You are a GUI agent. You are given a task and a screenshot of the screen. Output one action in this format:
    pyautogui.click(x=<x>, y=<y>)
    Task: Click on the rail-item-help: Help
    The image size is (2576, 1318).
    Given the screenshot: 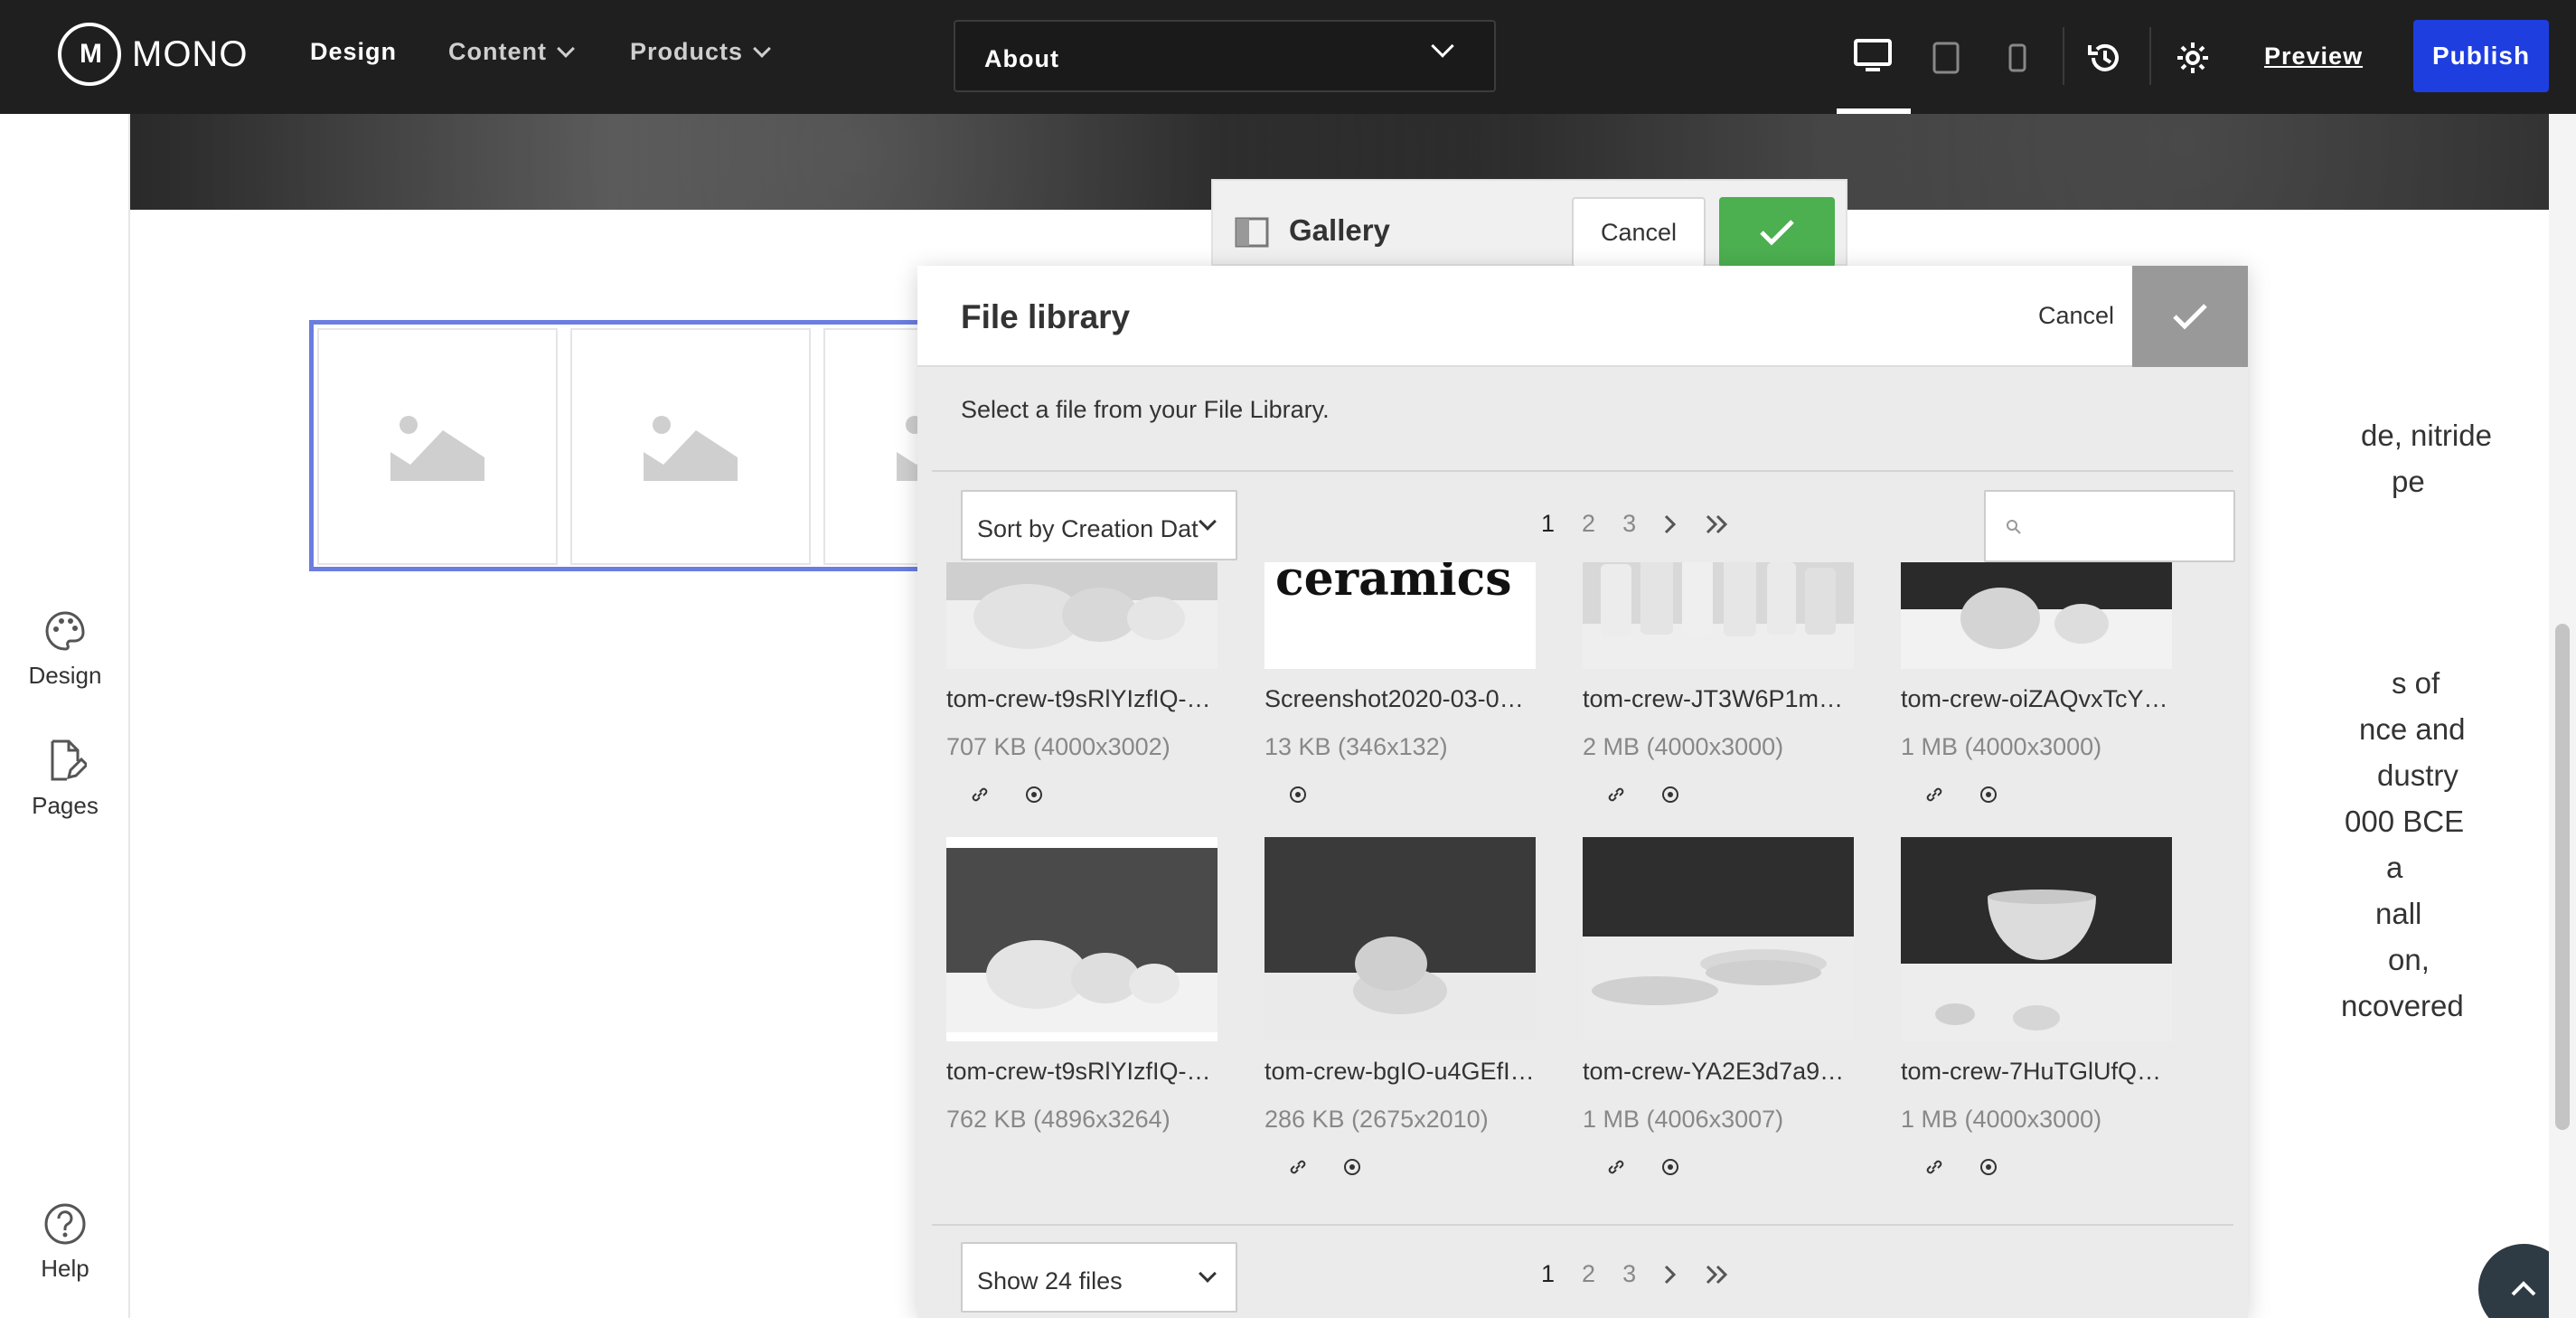 What is the action you would take?
    pyautogui.click(x=65, y=1243)
    